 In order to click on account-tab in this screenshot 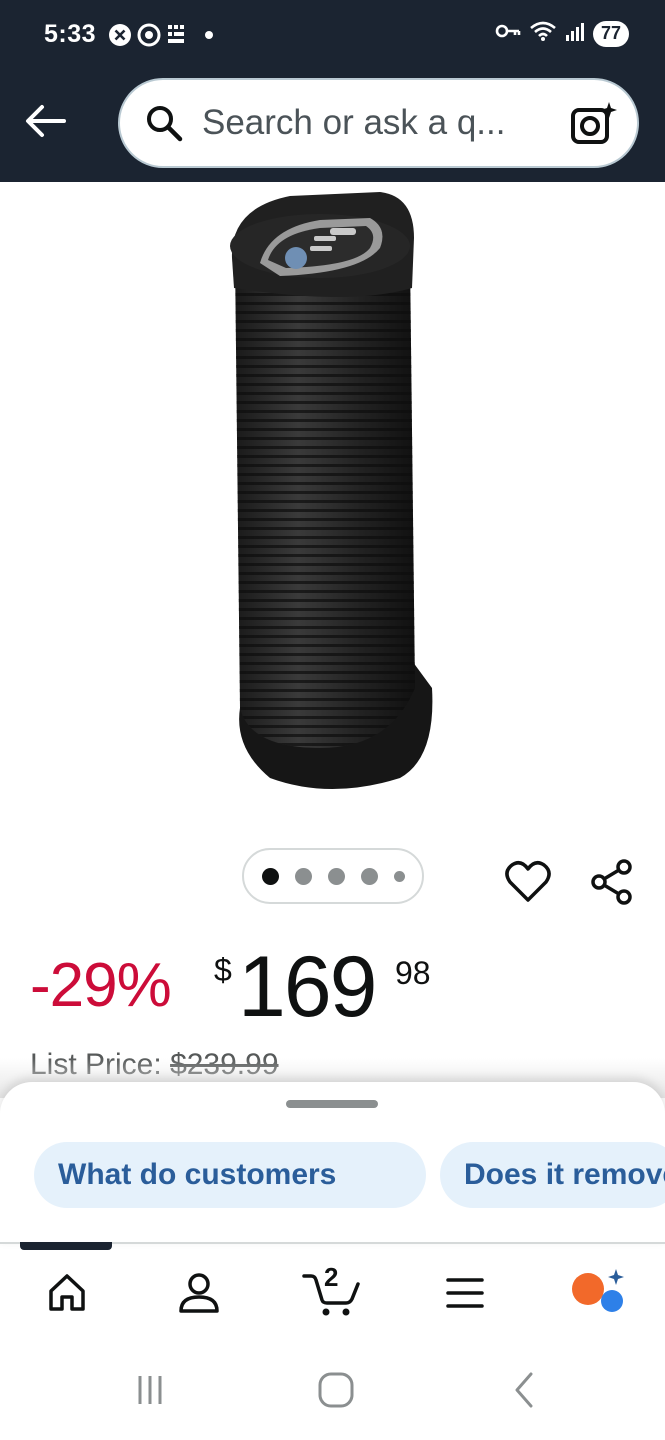, I will do `click(199, 1293)`.